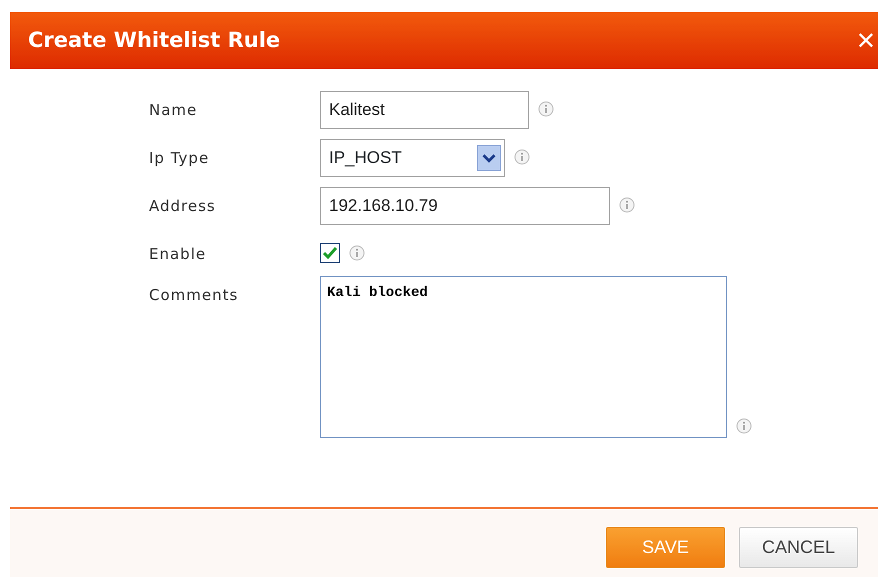 This screenshot has height=577, width=878. I want to click on field-label: Name, so click(173, 110).